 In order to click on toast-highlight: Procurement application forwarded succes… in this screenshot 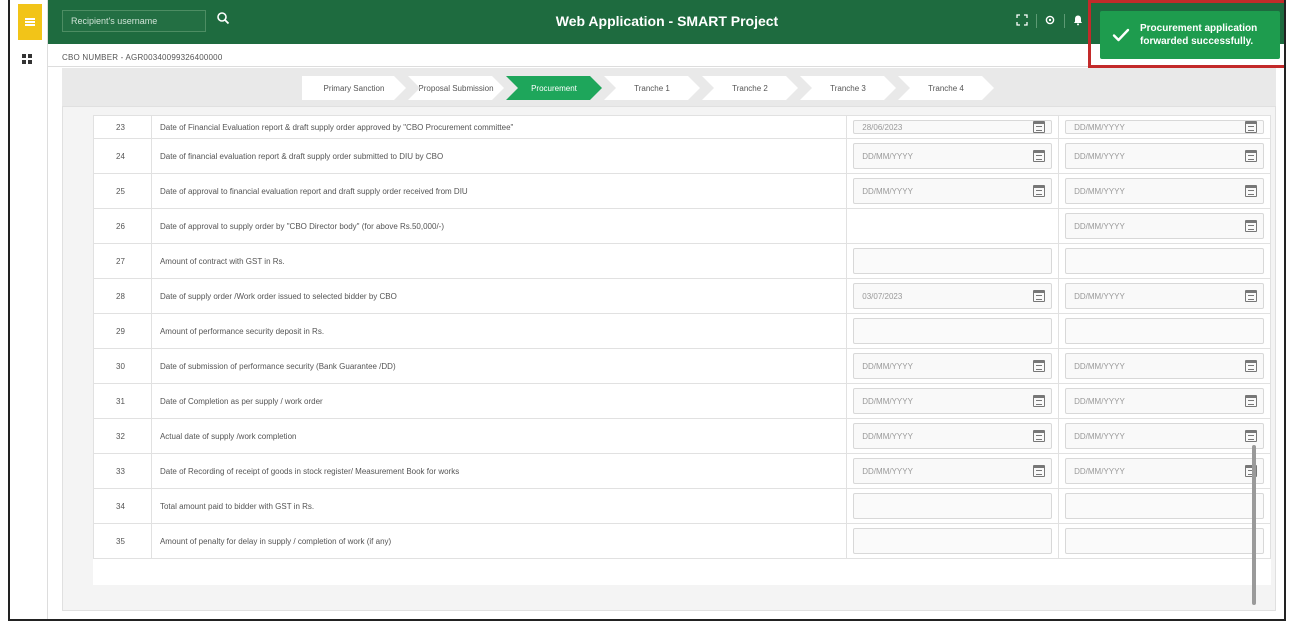, I will do `click(1186, 34)`.